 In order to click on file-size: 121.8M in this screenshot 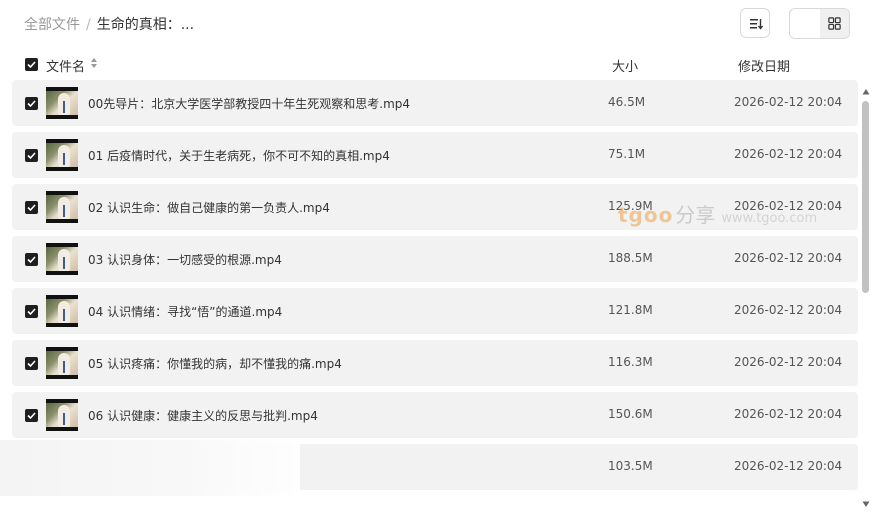, I will do `click(630, 310)`.